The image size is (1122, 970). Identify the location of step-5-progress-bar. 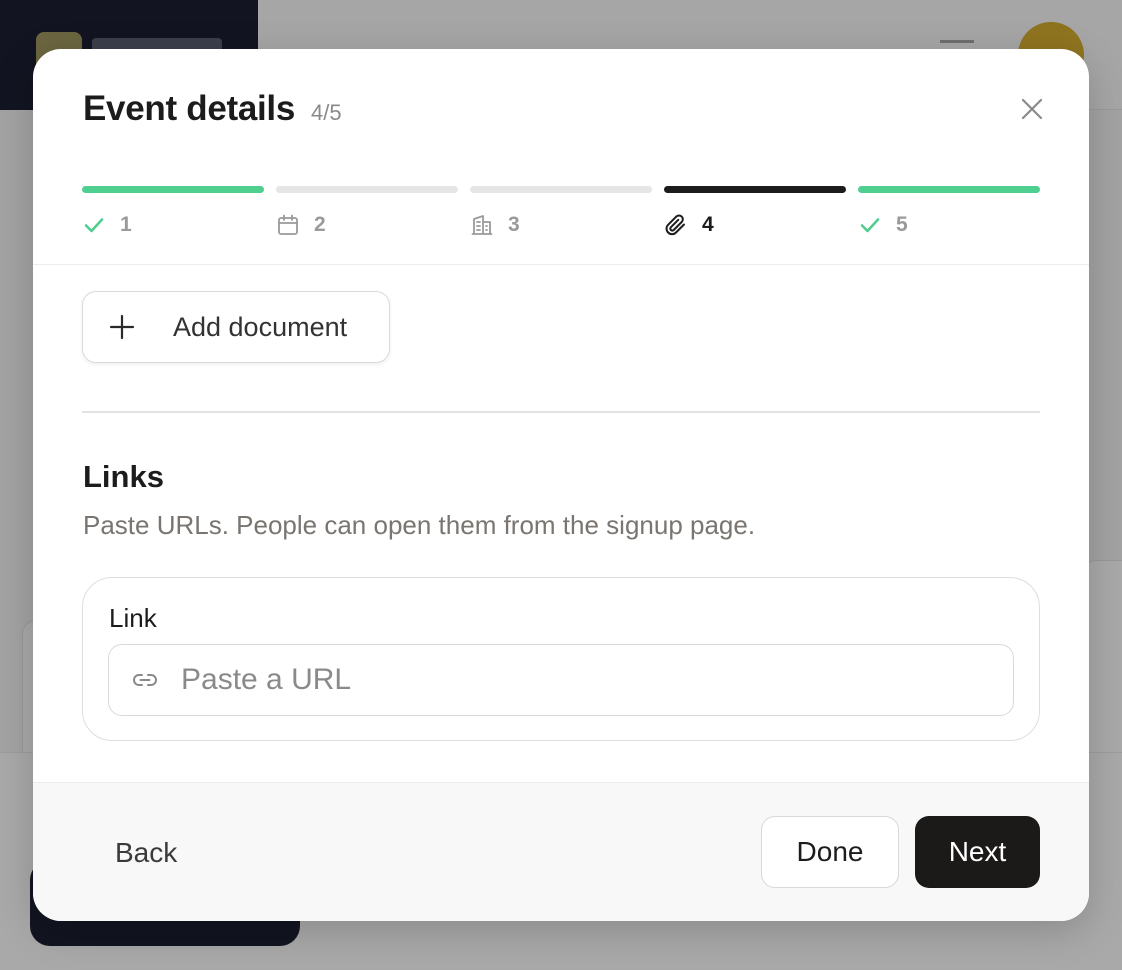
(949, 189).